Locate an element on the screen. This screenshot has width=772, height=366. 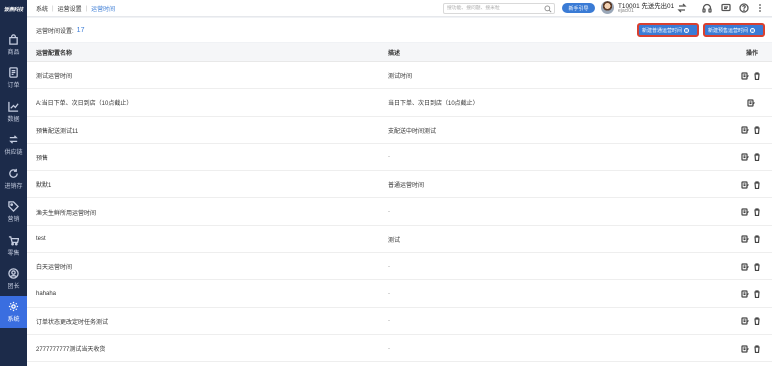
sidebar-item-label: 供应链 is located at coordinates (13, 153).